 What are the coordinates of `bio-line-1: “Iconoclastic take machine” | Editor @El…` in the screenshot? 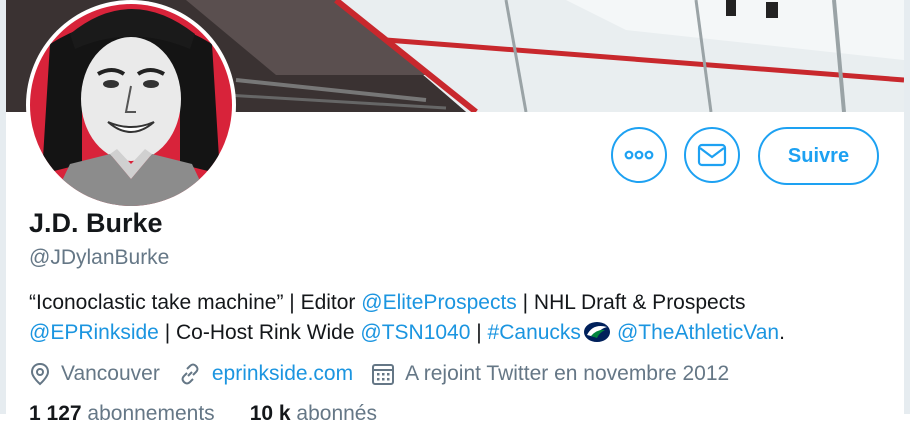 It's located at (459, 303).